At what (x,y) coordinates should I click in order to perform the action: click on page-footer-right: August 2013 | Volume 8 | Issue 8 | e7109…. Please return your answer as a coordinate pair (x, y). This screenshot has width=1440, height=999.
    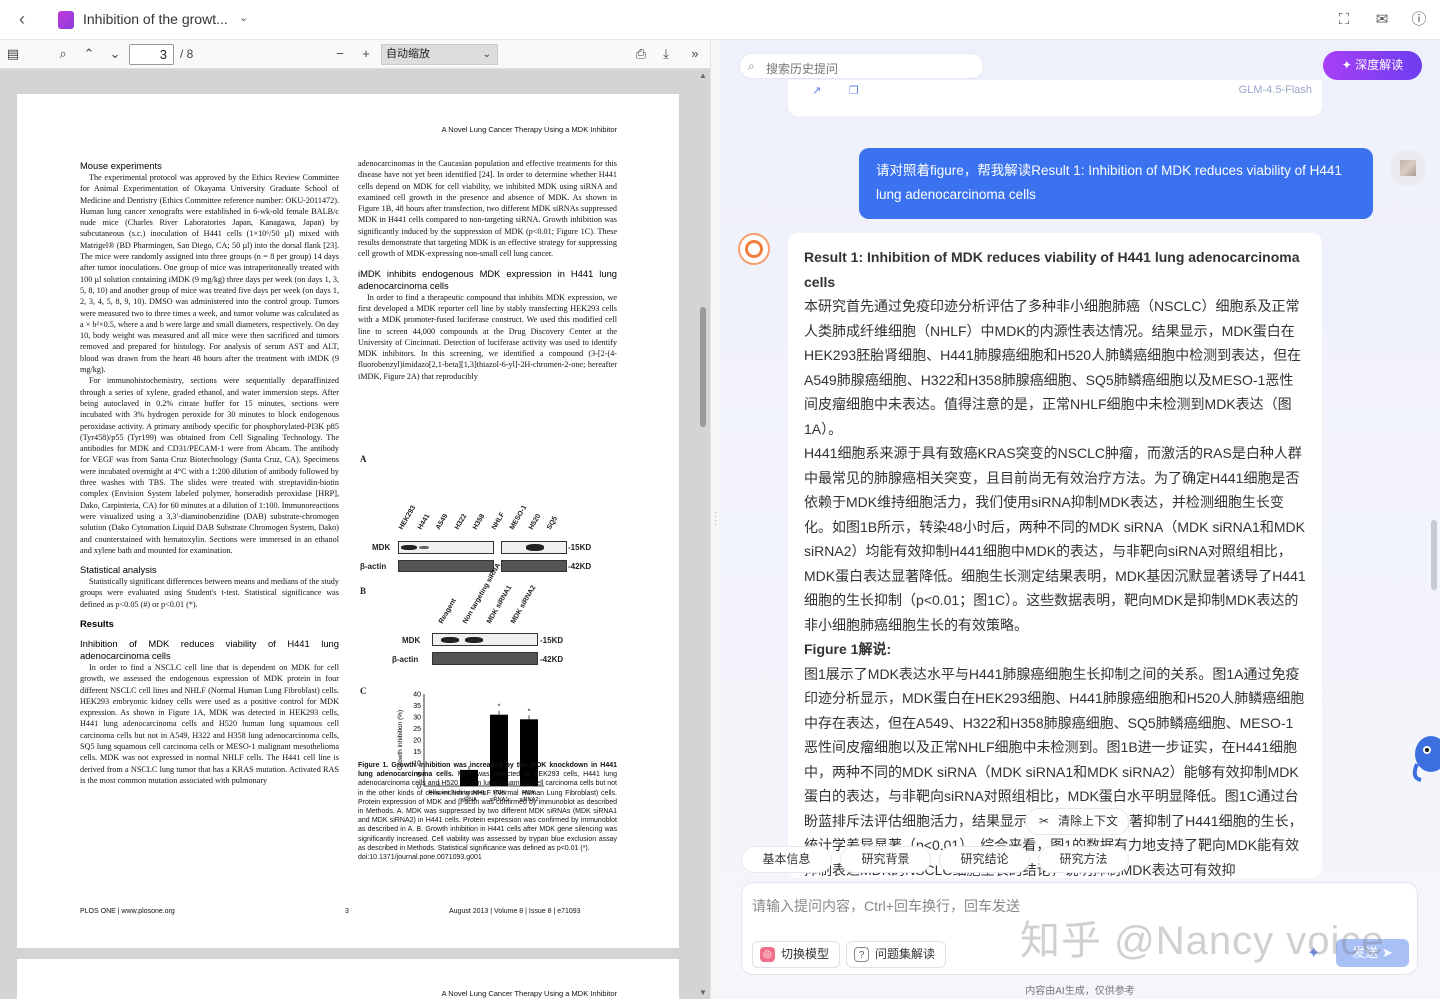
    Looking at the image, I should click on (515, 911).